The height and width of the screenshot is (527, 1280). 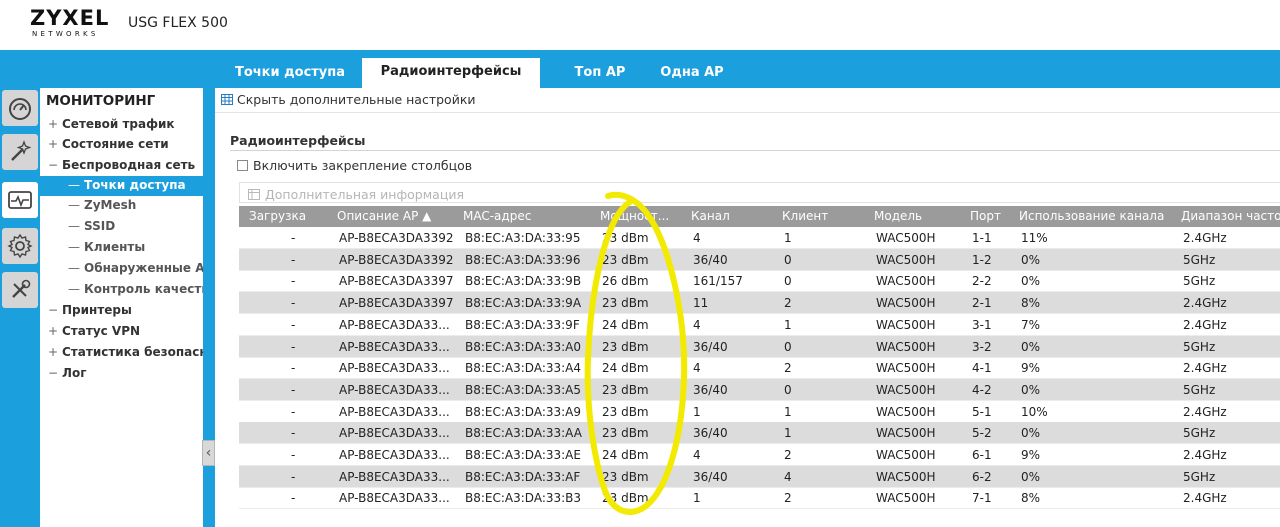 What do you see at coordinates (101, 331) in the screenshot?
I see `menu-item-label: Статус VPN` at bounding box center [101, 331].